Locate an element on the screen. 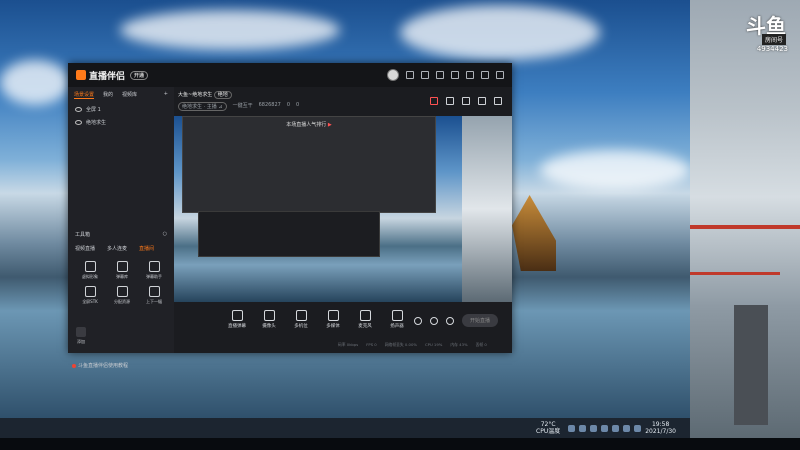 The height and width of the screenshot is (450, 800). add-tool-button: 添加 is located at coordinates (81, 336).